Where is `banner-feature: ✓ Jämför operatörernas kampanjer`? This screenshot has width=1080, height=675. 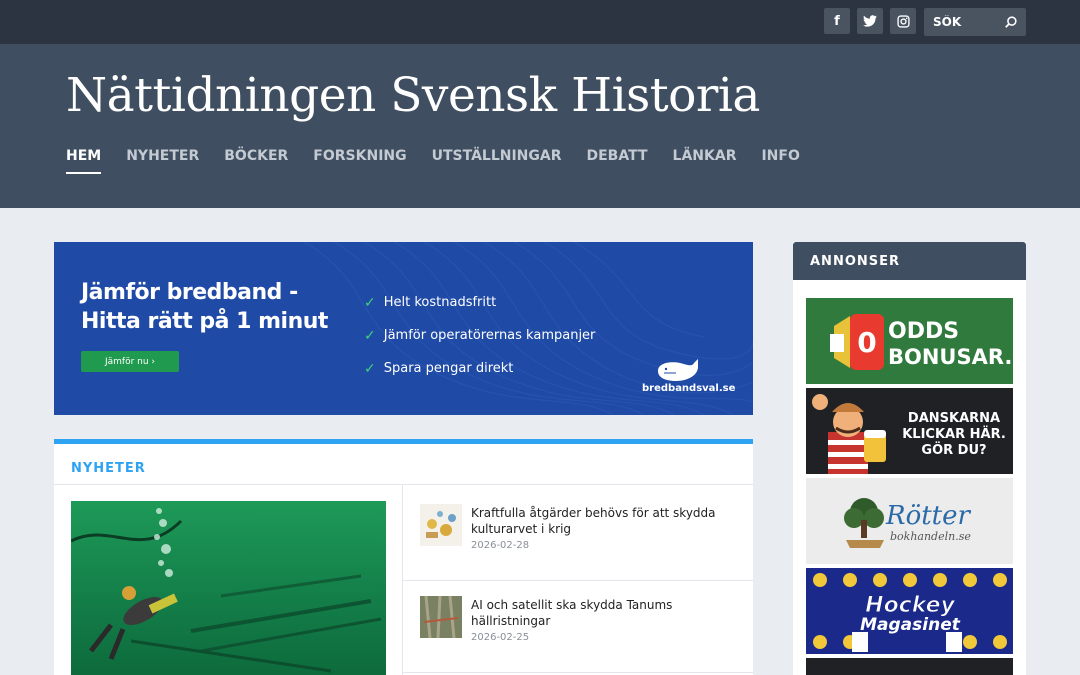
banner-feature: ✓ Jämför operatörernas kampanjer is located at coordinates (479, 335).